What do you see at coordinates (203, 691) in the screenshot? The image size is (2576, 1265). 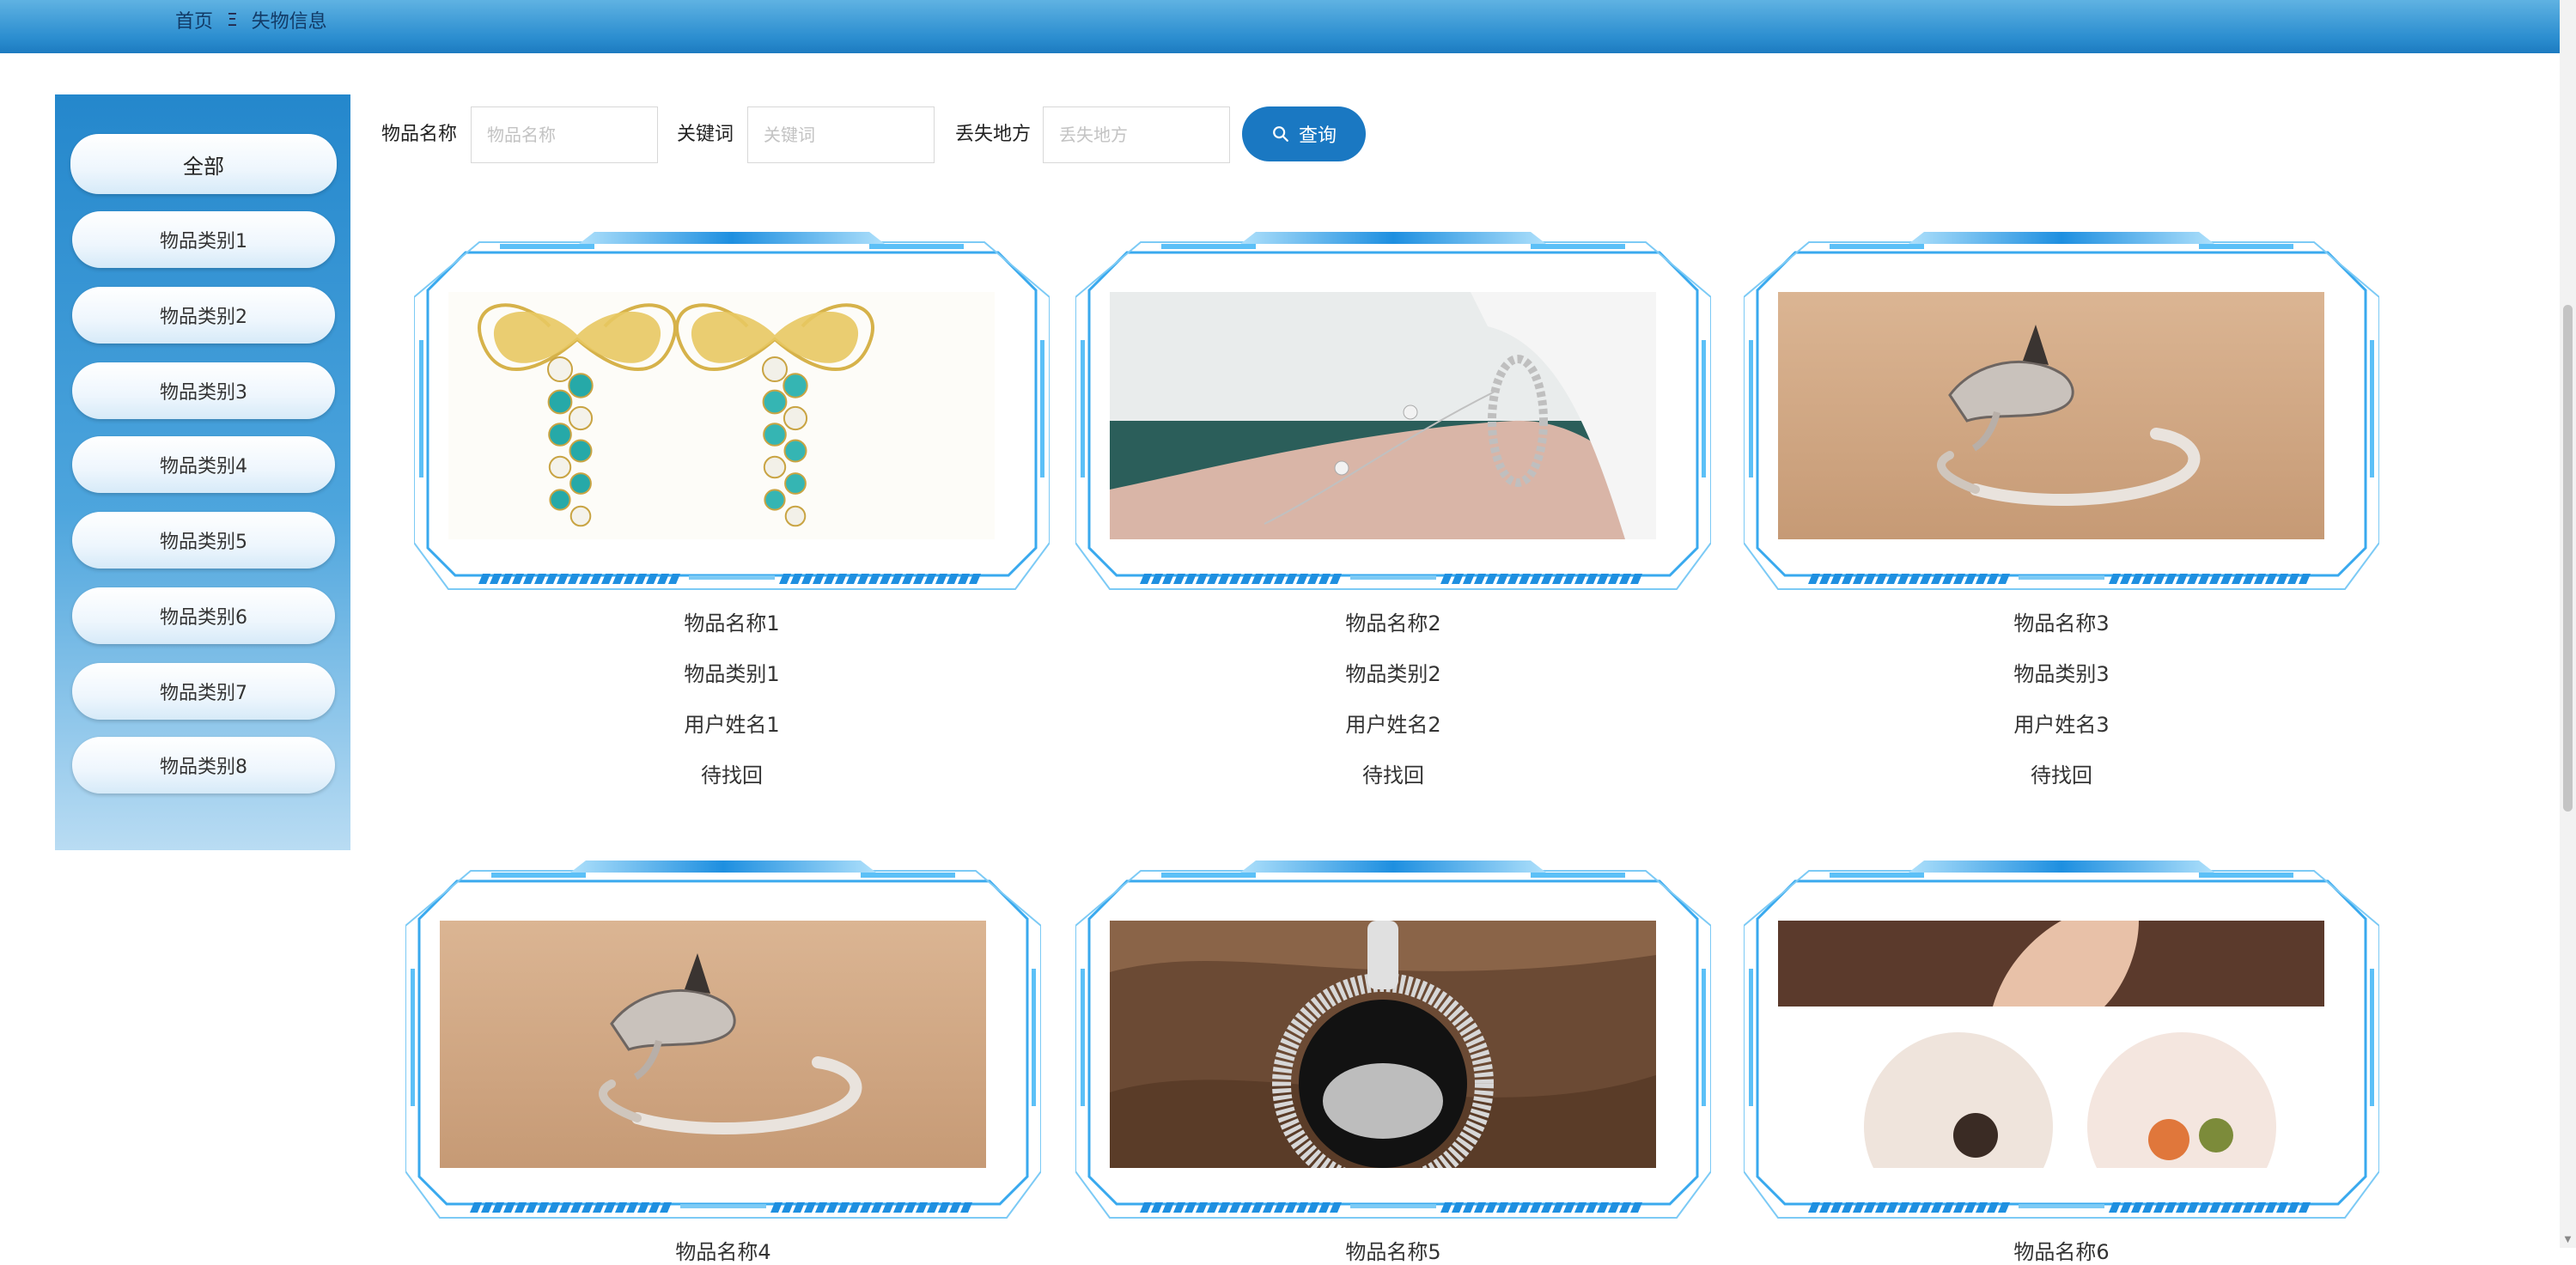 I see `category-button-7: 物品类别7` at bounding box center [203, 691].